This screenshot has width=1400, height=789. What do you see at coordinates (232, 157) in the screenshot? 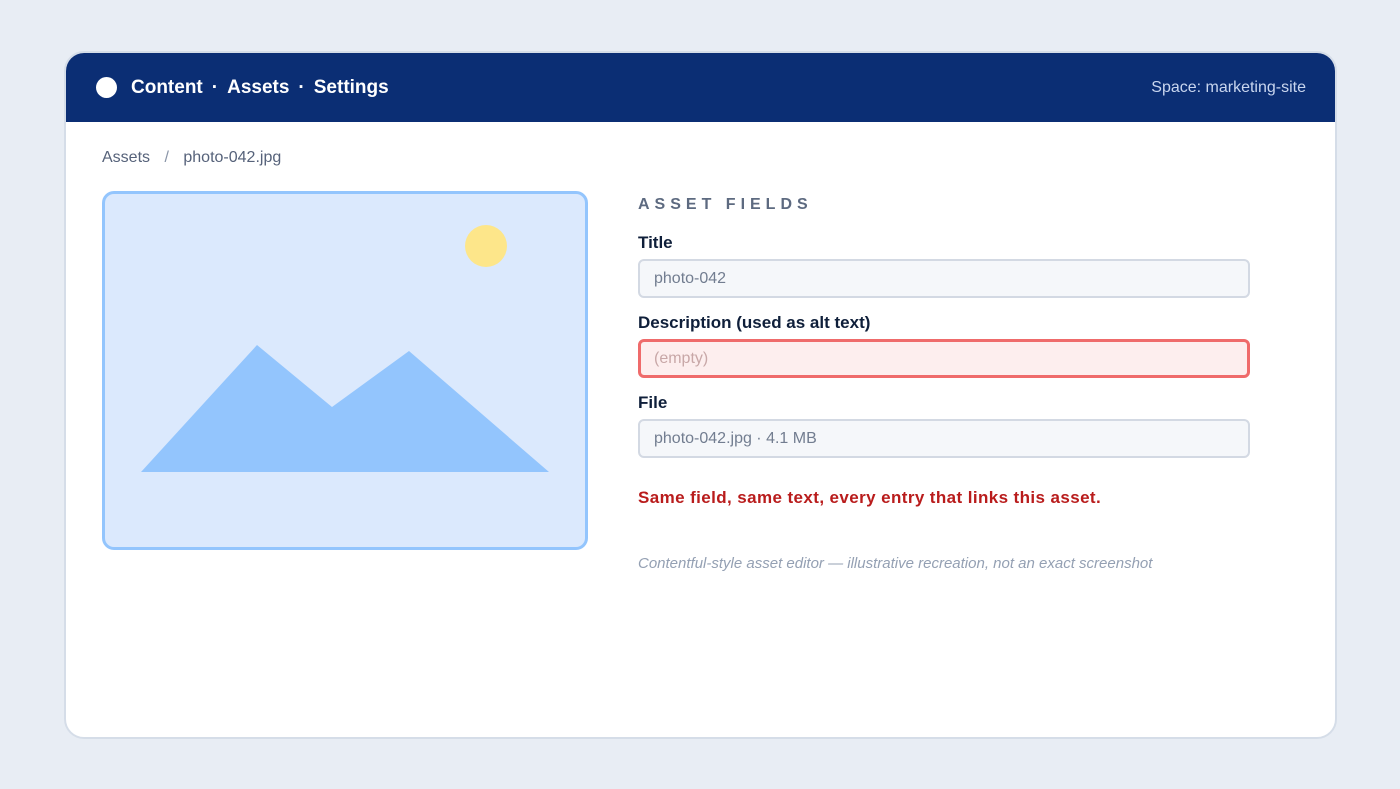
I see `breadcrumb-item-current: photo-042.jpg` at bounding box center [232, 157].